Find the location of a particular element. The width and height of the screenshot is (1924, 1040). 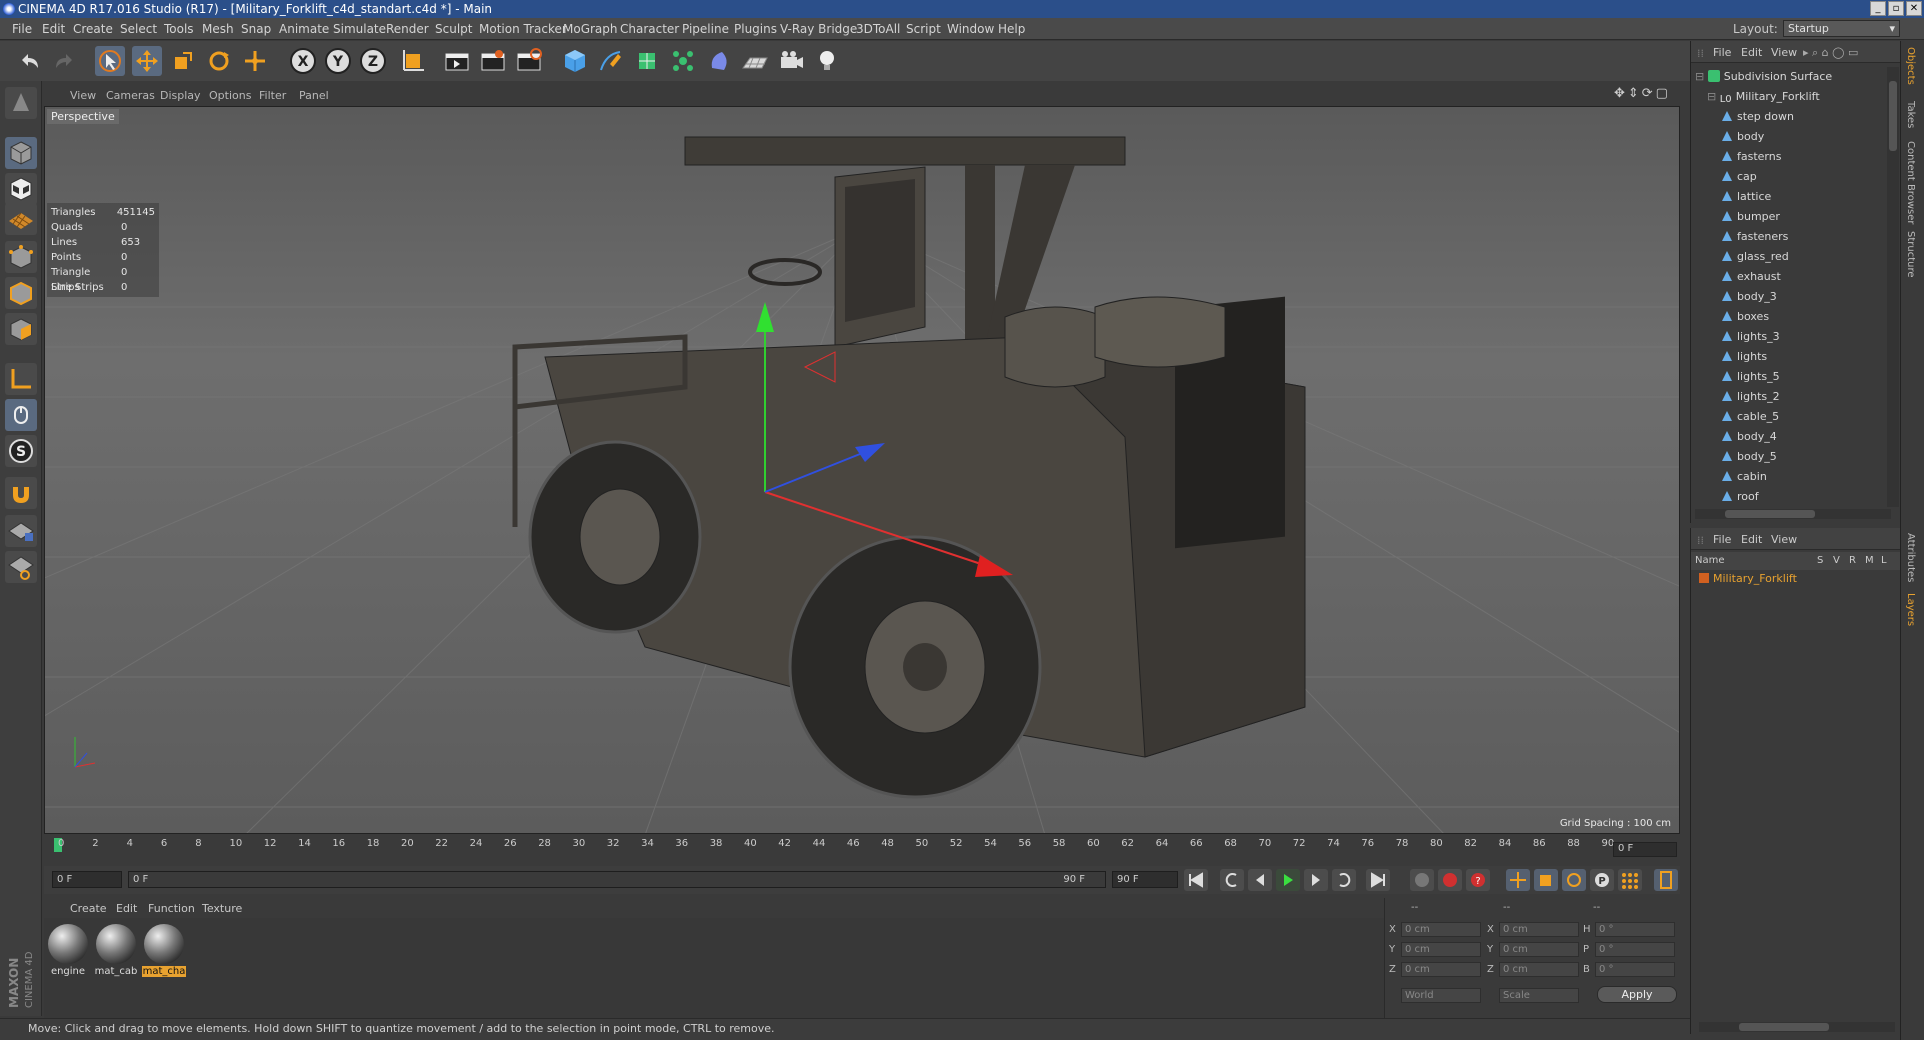

menu-motion-tracker: Motion Tracker is located at coordinates (523, 29).